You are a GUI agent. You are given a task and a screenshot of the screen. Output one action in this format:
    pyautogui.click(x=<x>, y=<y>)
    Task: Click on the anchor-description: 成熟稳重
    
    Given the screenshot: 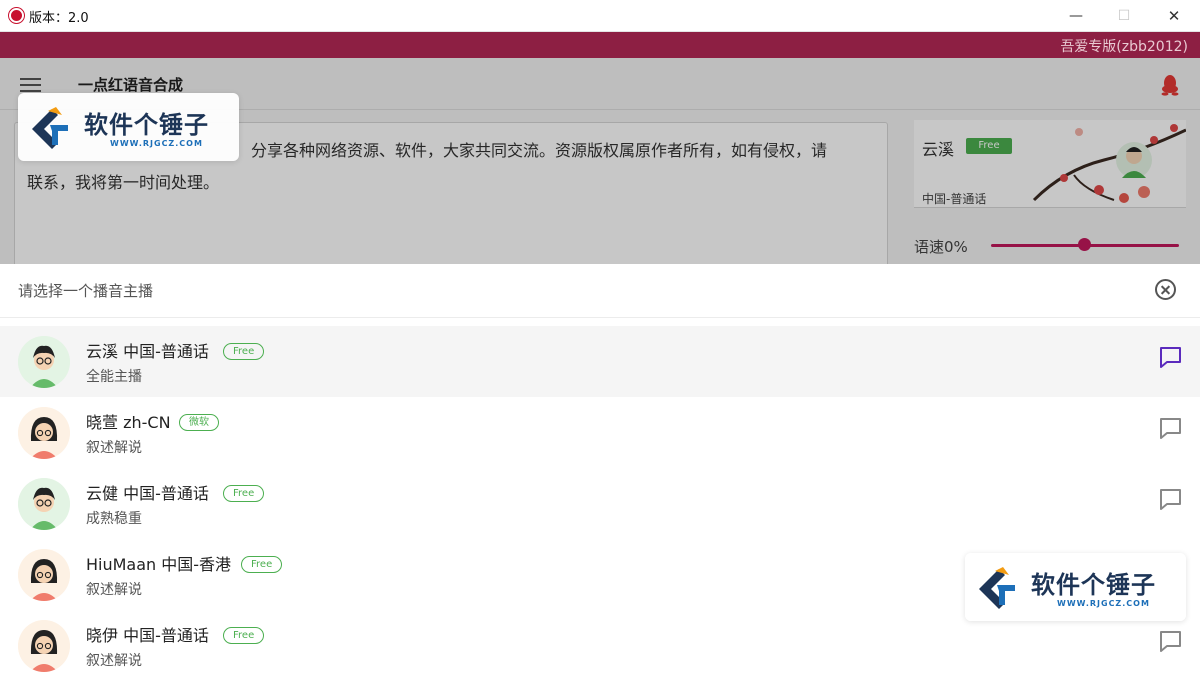 What is the action you would take?
    pyautogui.click(x=114, y=519)
    